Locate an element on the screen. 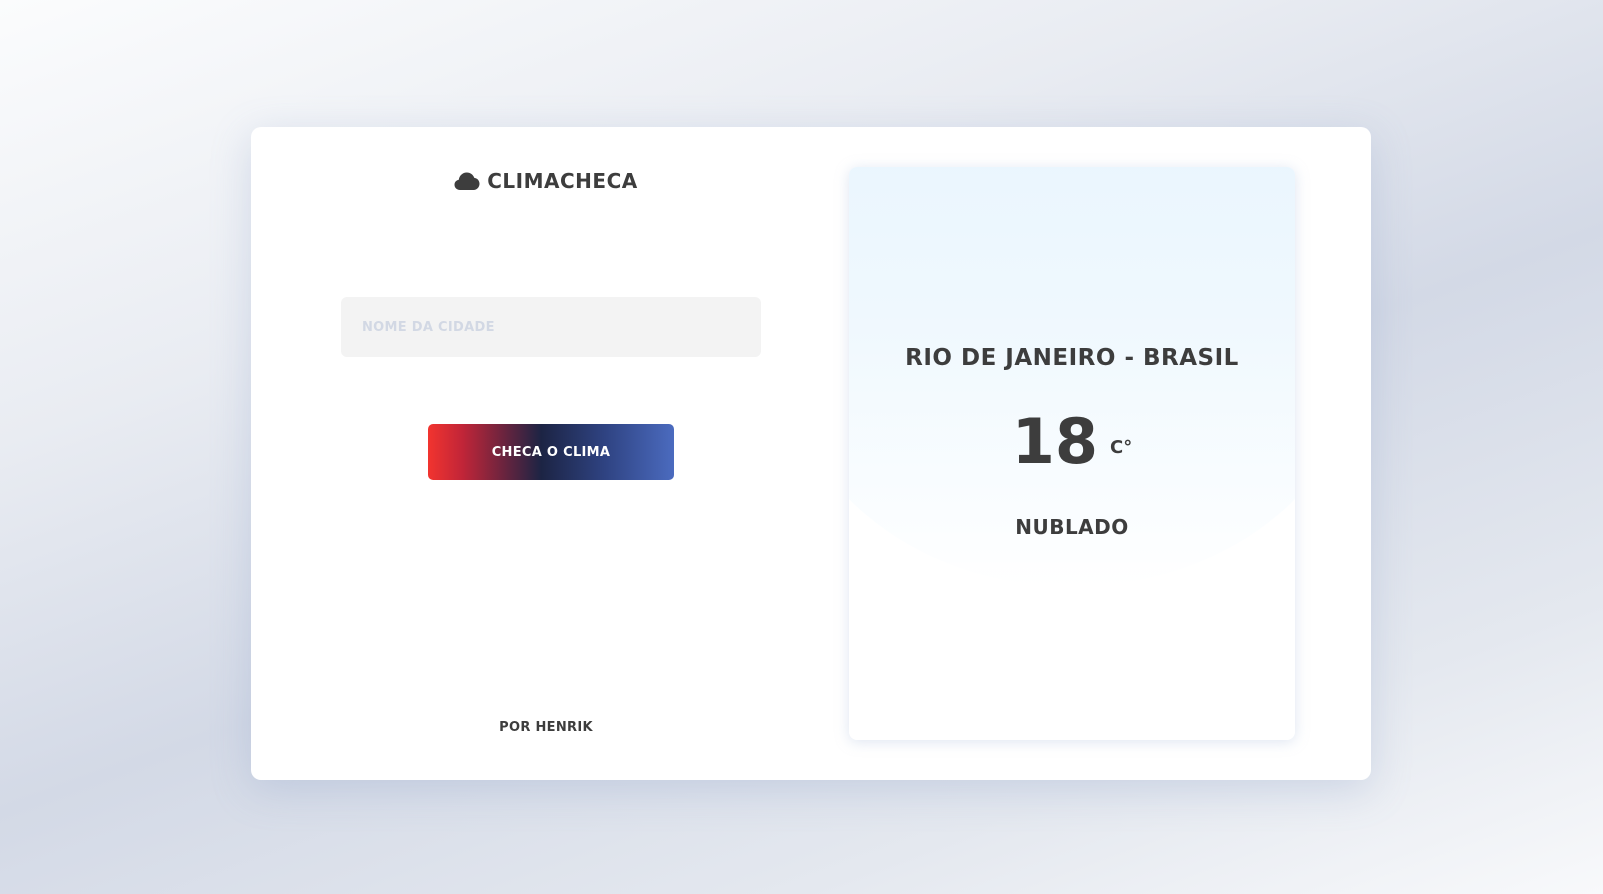 The image size is (1603, 894). weather-condition: NUBLADO is located at coordinates (1072, 527).